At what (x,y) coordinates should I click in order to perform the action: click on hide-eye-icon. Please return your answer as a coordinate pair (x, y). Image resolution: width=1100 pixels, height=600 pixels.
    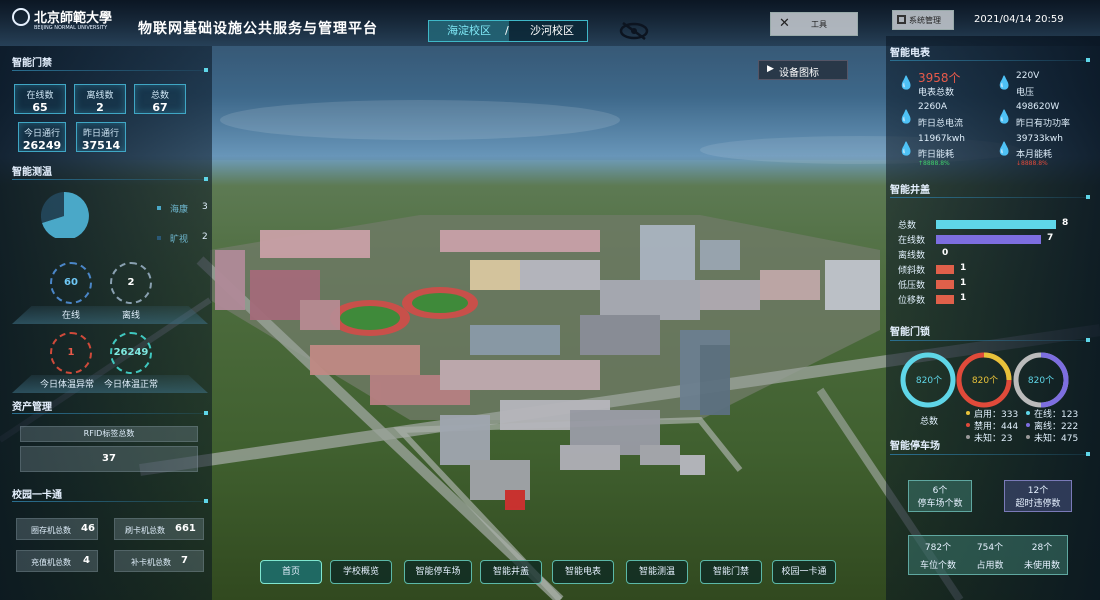
    Looking at the image, I should click on (634, 31).